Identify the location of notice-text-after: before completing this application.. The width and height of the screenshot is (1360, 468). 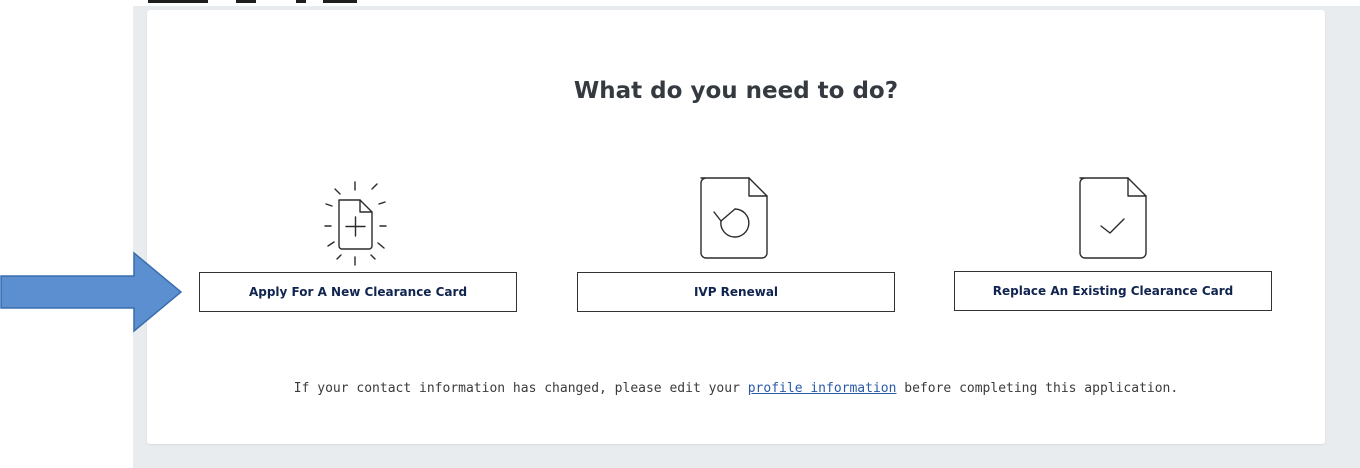
(1037, 388).